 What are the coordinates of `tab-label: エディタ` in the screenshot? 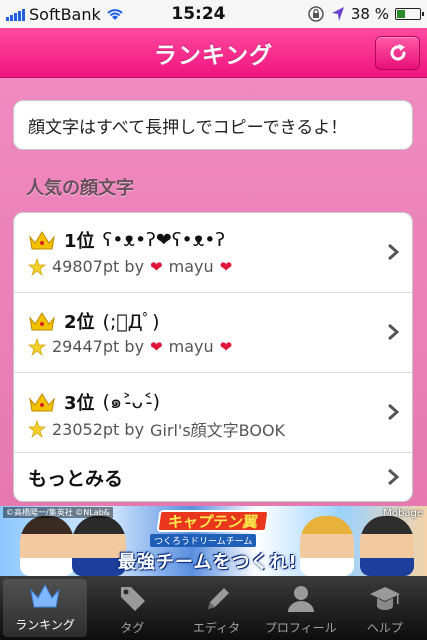 It's located at (216, 628).